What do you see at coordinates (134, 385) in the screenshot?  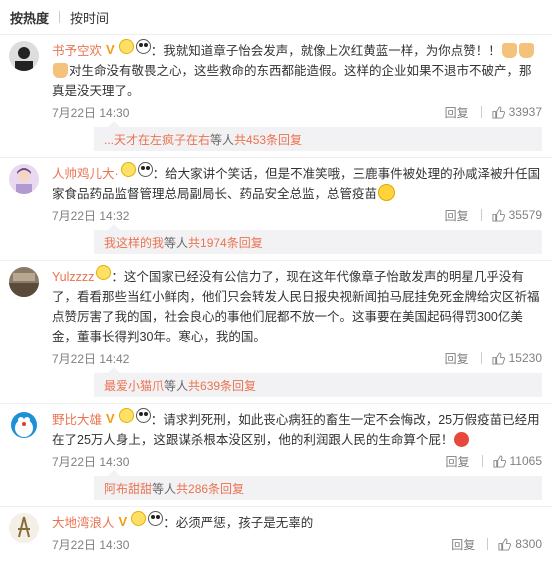 I see `reply-username: 最爱小猫爪` at bounding box center [134, 385].